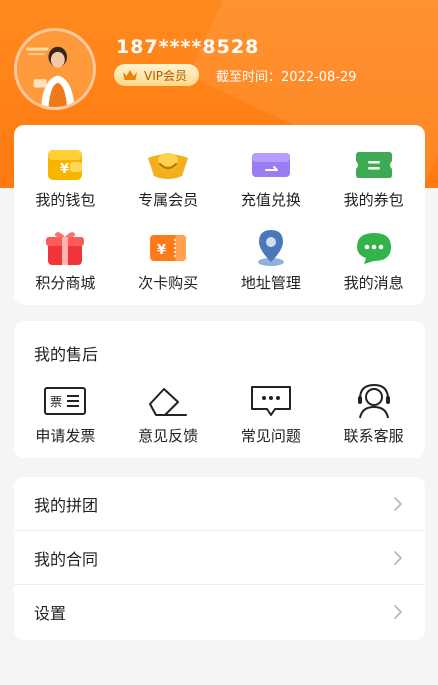 The width and height of the screenshot is (438, 685). I want to click on menu-item-points-mall: 积分商城, so click(65, 260).